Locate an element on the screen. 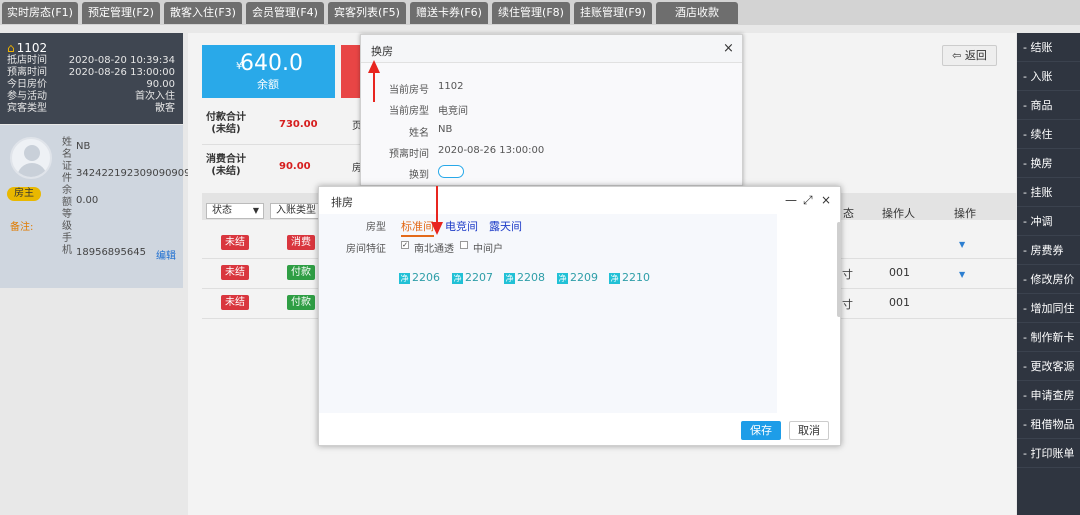 This screenshot has height=515, width=1080. back-icon: ⇦ is located at coordinates (958, 55).